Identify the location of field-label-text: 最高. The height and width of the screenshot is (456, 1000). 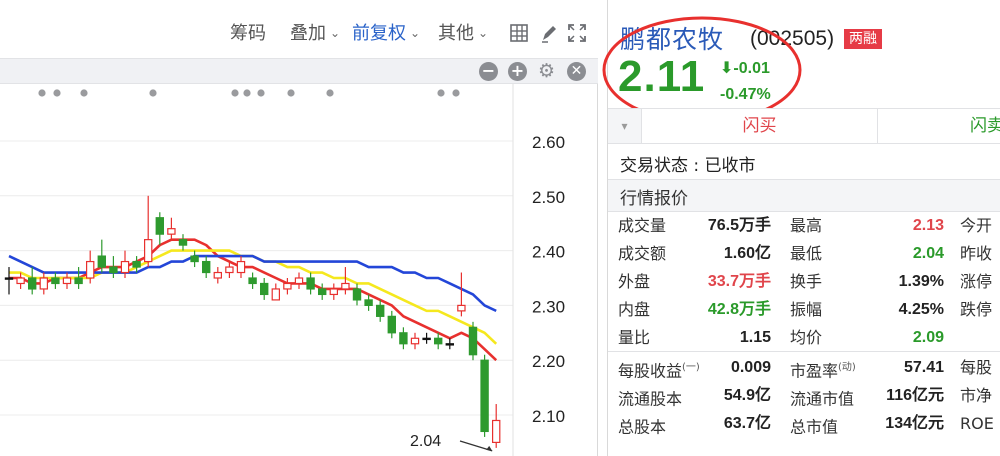
(806, 225).